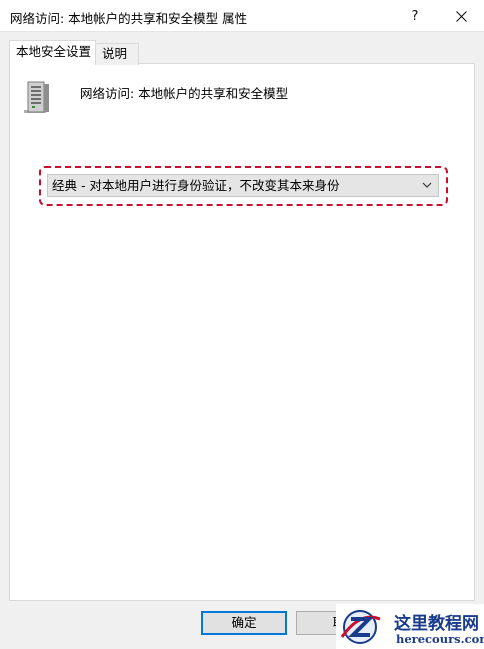 This screenshot has width=484, height=649. Describe the element at coordinates (360, 627) in the screenshot. I see `z-globe-logo` at that location.